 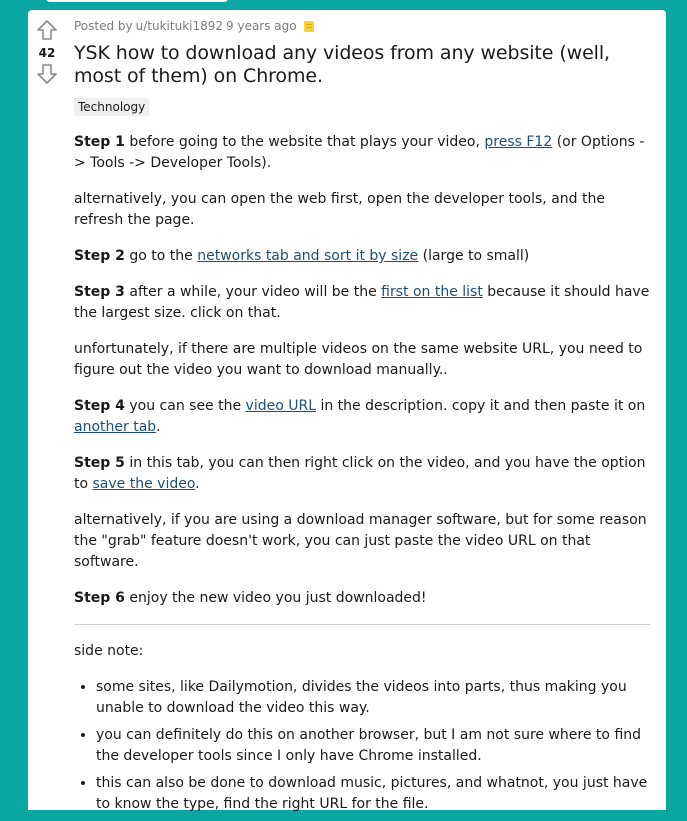 I want to click on step-text: after a while, your video will be the, so click(x=253, y=292).